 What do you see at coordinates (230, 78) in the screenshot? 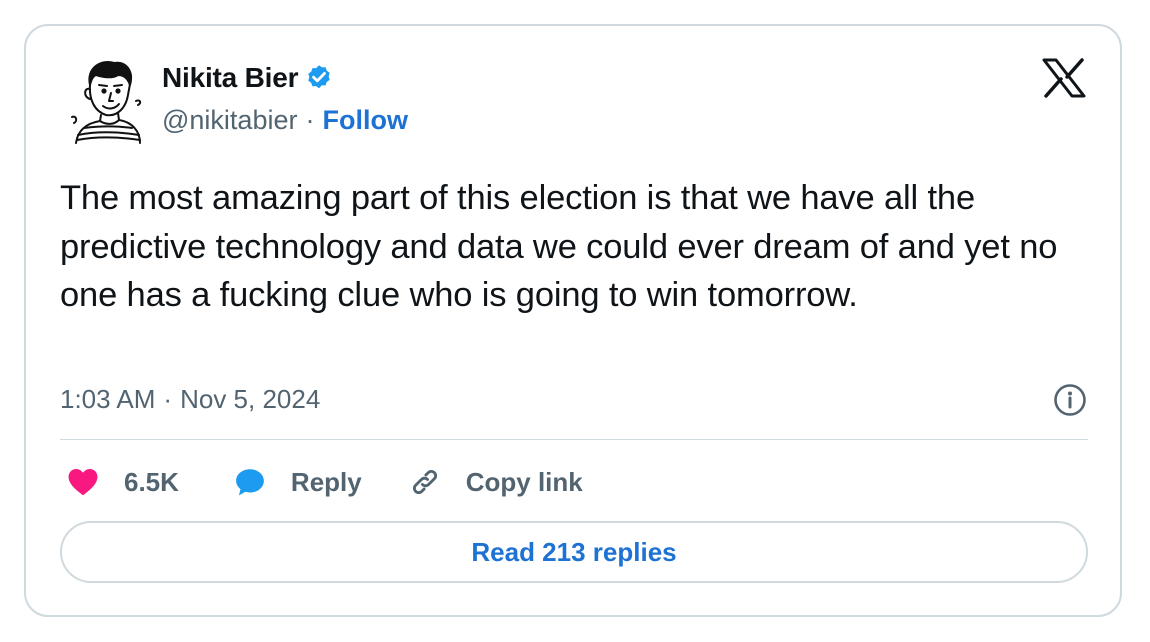
I see `author-name: Nikita Bier` at bounding box center [230, 78].